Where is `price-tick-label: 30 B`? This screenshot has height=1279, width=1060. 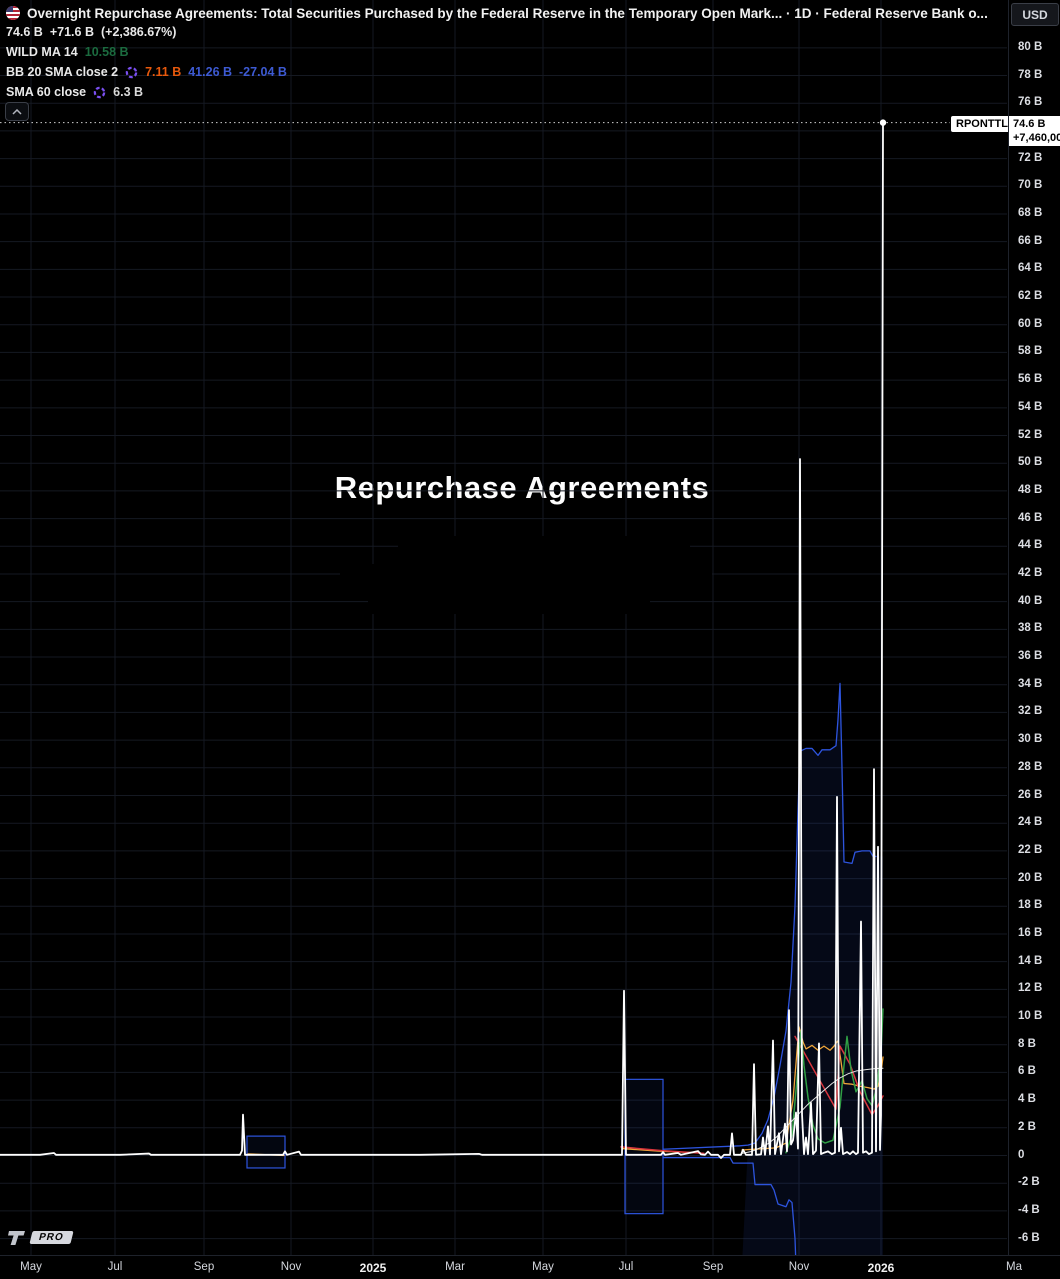 price-tick-label: 30 B is located at coordinates (1030, 739).